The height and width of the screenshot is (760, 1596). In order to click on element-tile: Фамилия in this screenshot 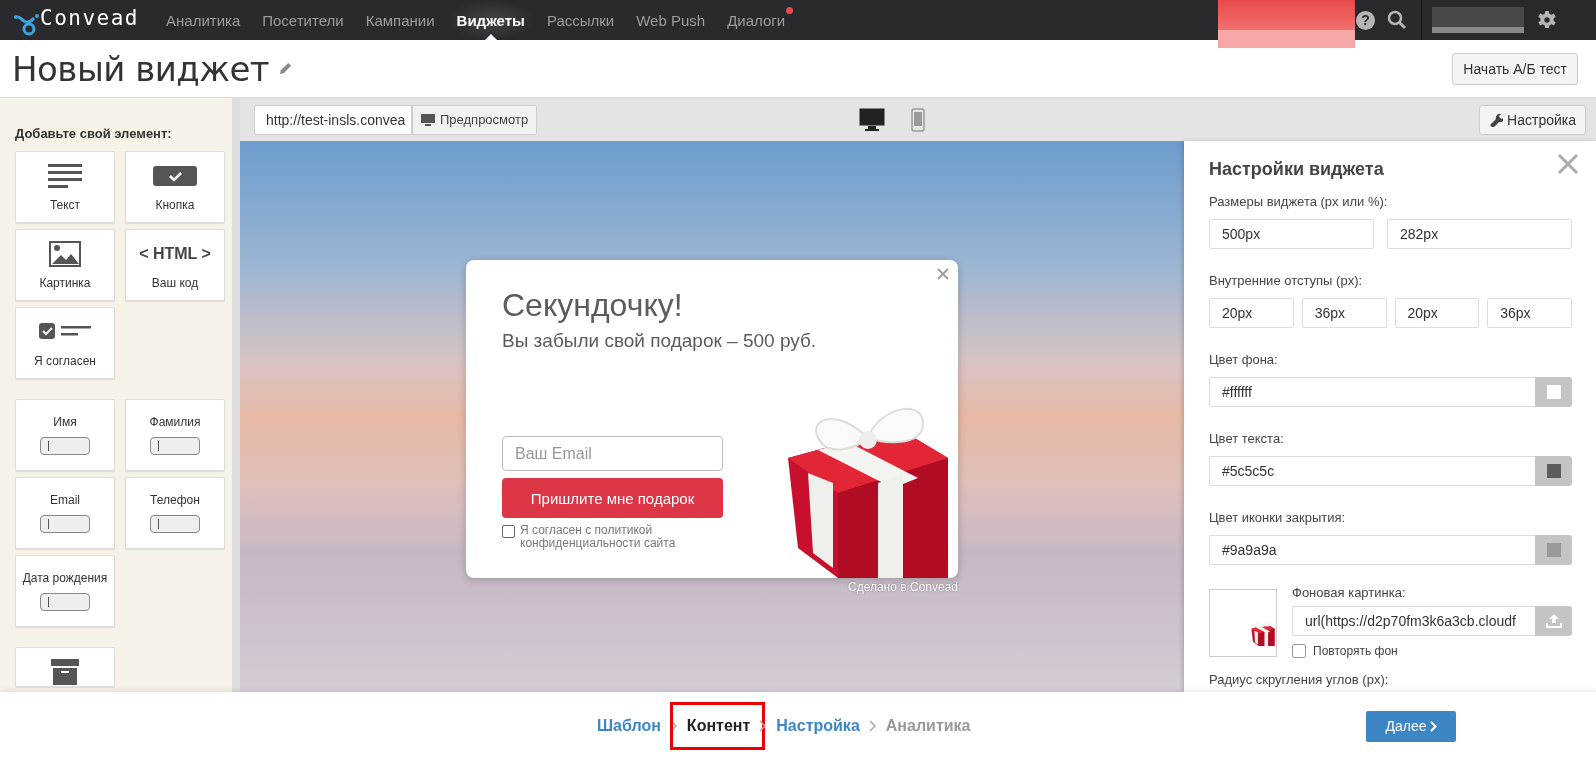, I will do `click(175, 435)`.